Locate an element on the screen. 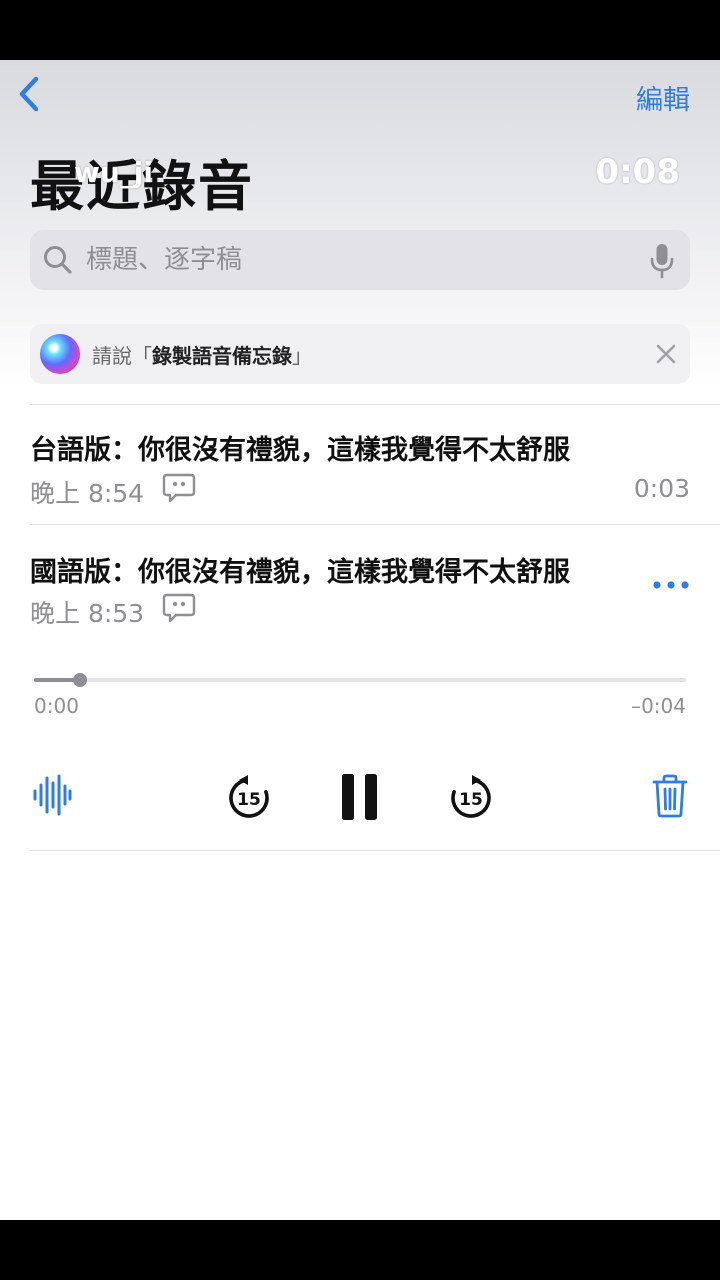 Image resolution: width=720 pixels, height=1280 pixels. siri-command: 錄製語音備忘錄 is located at coordinates (222, 356).